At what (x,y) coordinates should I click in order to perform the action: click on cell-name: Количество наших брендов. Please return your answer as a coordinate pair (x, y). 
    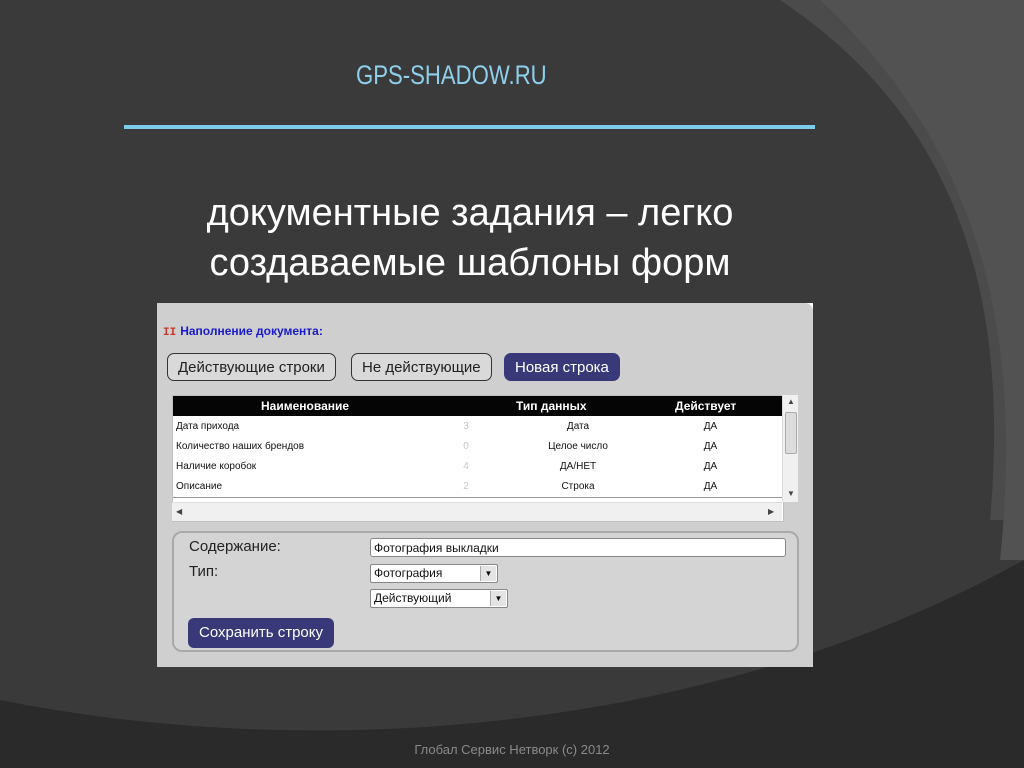
    Looking at the image, I should click on (240, 446).